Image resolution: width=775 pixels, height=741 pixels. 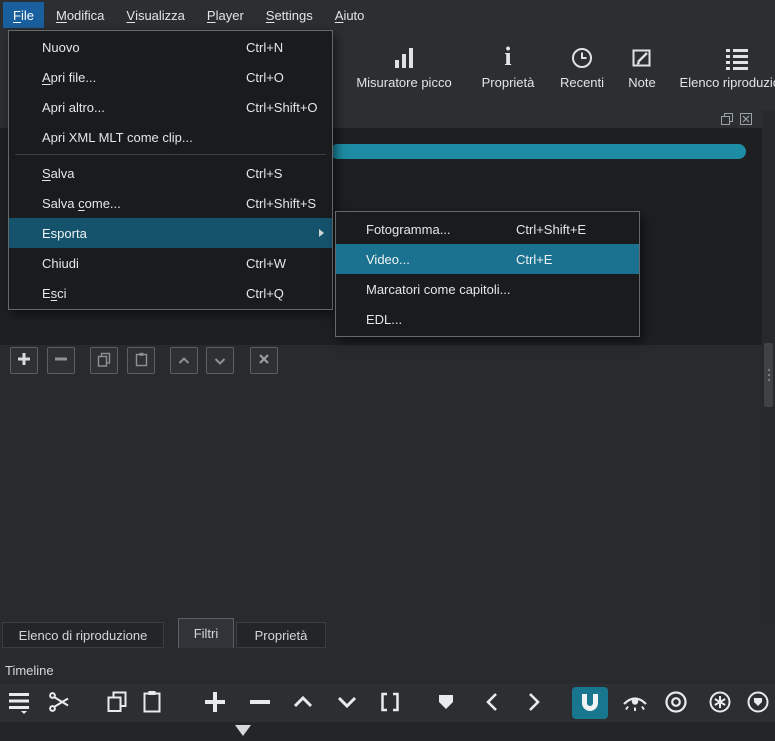 I want to click on toolbar-item-peak-meter: Misuratore picco, so click(x=404, y=65).